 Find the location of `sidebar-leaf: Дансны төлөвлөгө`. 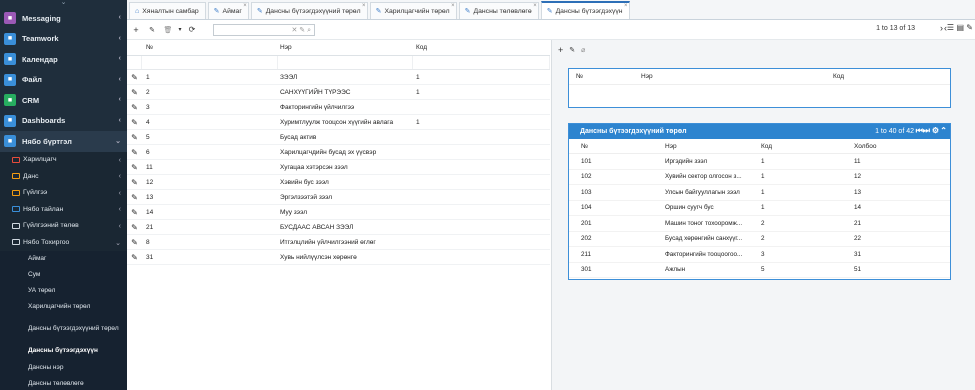

sidebar-leaf: Дансны төлөвлөгө is located at coordinates (63, 382).